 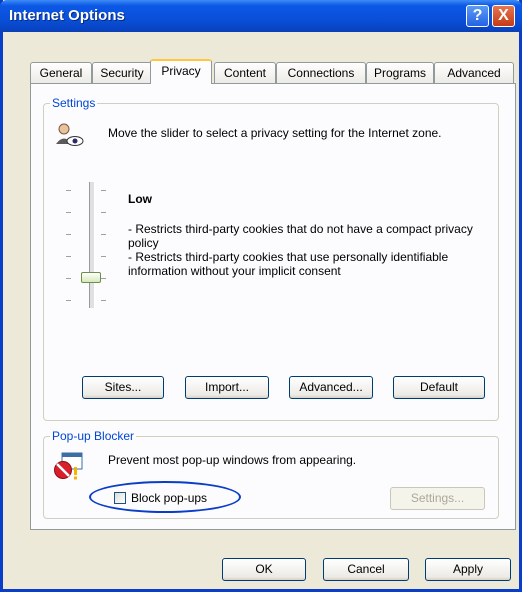 What do you see at coordinates (61, 72) in the screenshot?
I see `tab-general: General` at bounding box center [61, 72].